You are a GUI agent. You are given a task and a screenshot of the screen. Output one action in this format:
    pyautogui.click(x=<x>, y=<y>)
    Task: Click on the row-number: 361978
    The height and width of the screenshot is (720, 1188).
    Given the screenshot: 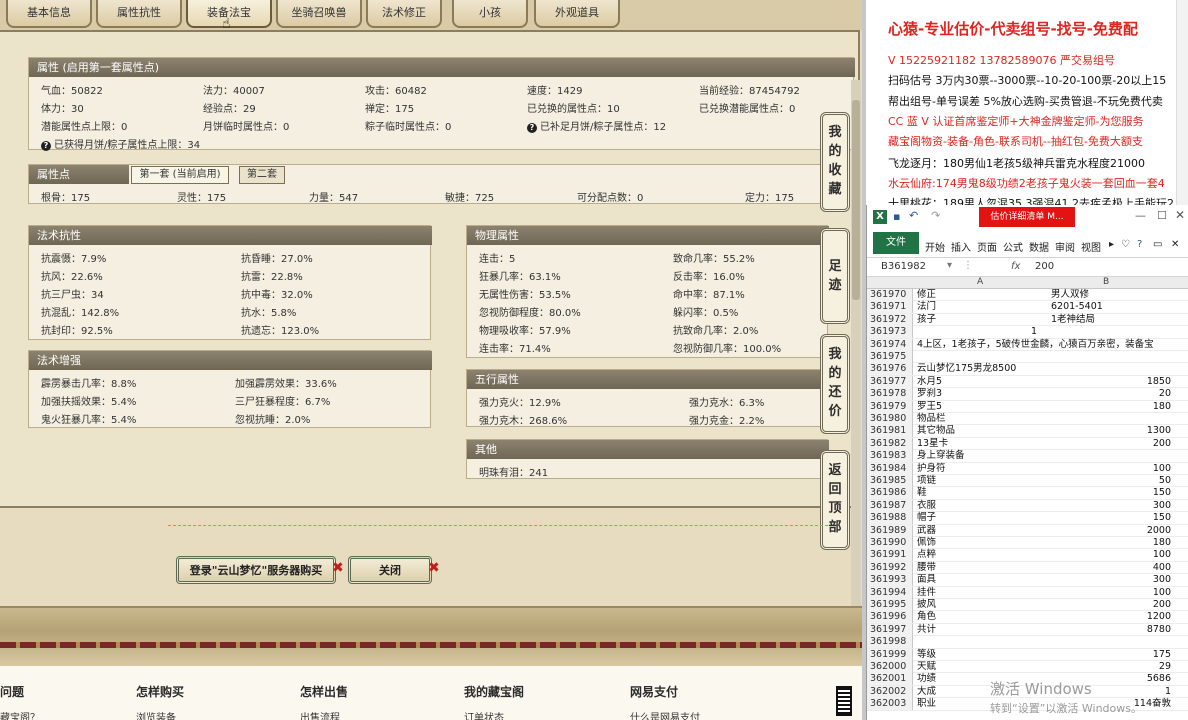 What is the action you would take?
    pyautogui.click(x=890, y=394)
    